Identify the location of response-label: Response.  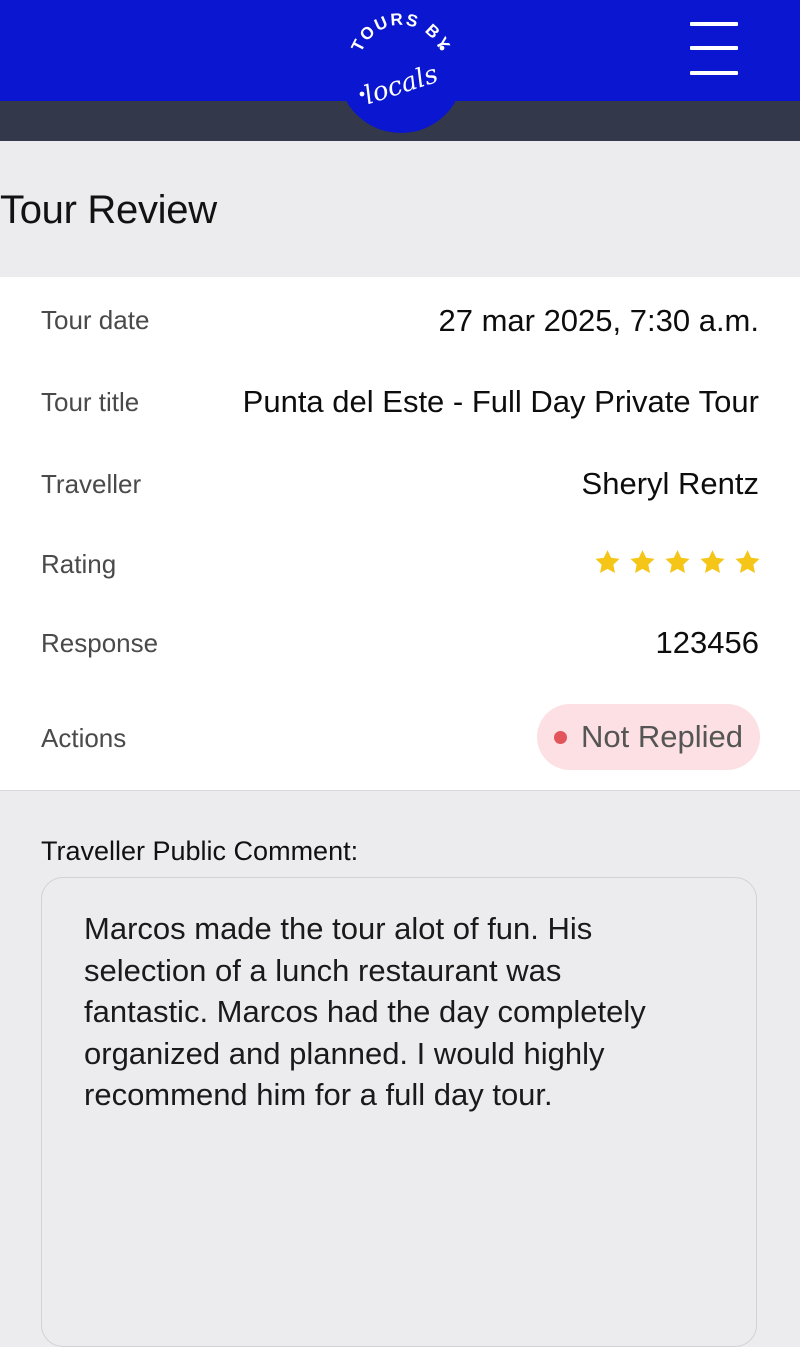
(100, 643).